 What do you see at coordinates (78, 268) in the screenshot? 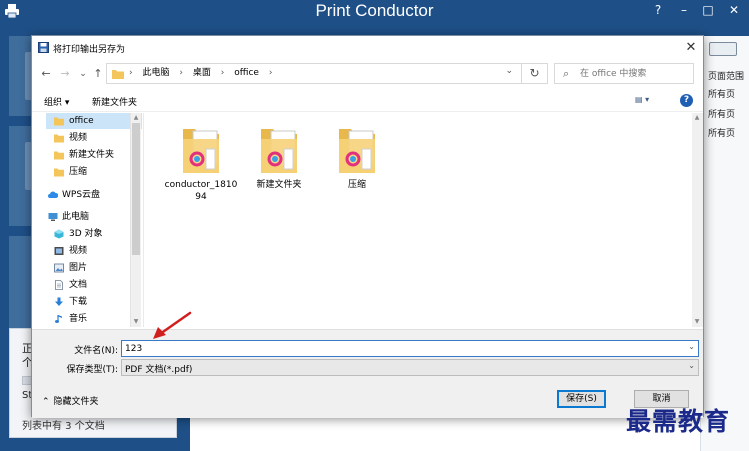
I see `nav-item-label: 图片` at bounding box center [78, 268].